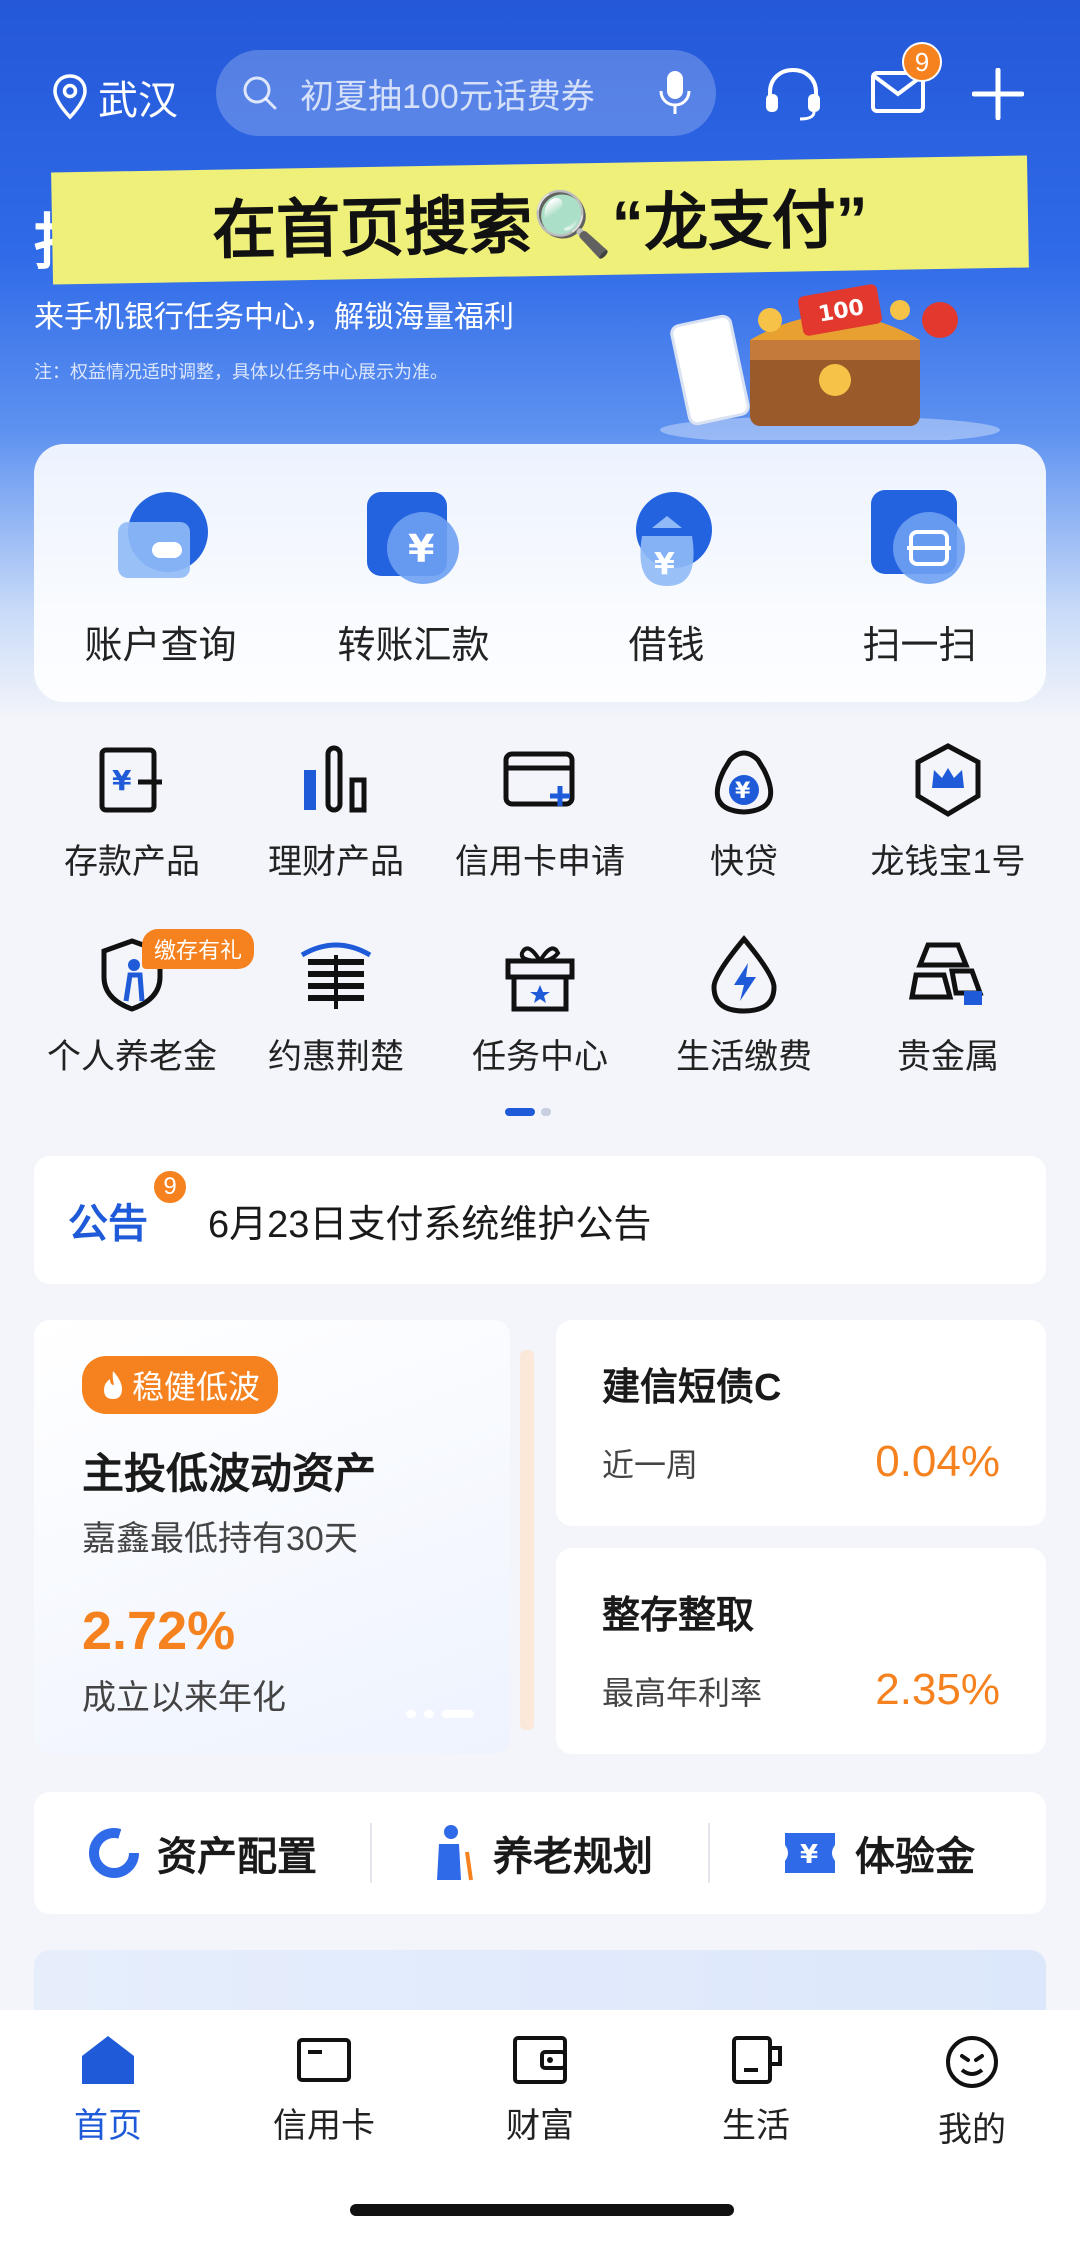 Image resolution: width=1080 pixels, height=2242 pixels. Describe the element at coordinates (132, 862) in the screenshot. I see `grid-item-label: 存款产品` at that location.